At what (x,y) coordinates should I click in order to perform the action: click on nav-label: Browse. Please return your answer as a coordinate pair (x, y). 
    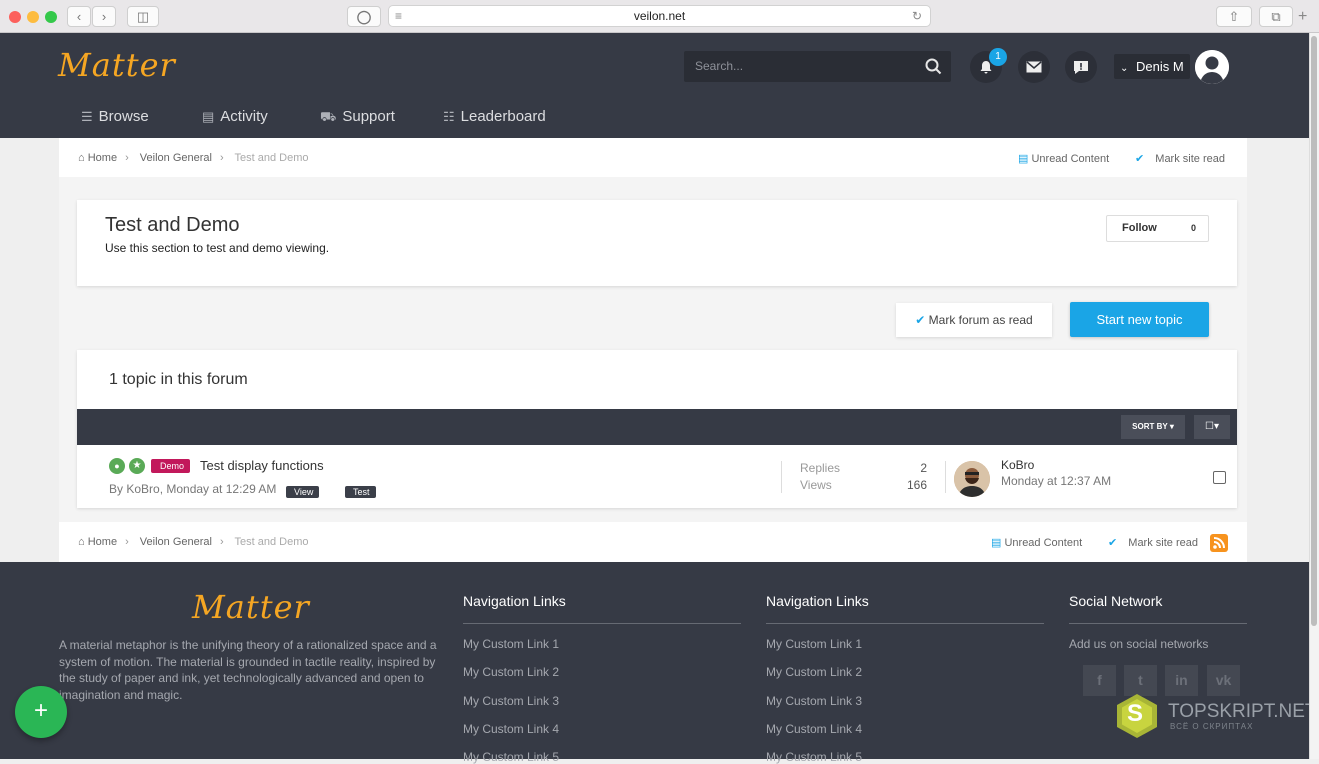
    Looking at the image, I should click on (123, 116).